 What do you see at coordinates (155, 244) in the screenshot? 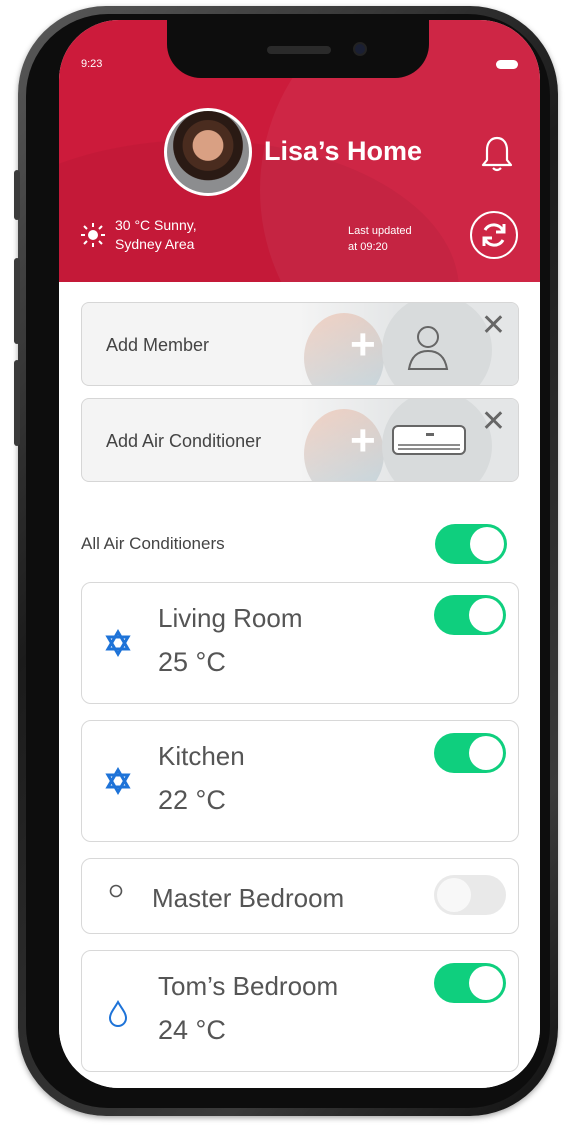
I see `weather-location: Sydney Area` at bounding box center [155, 244].